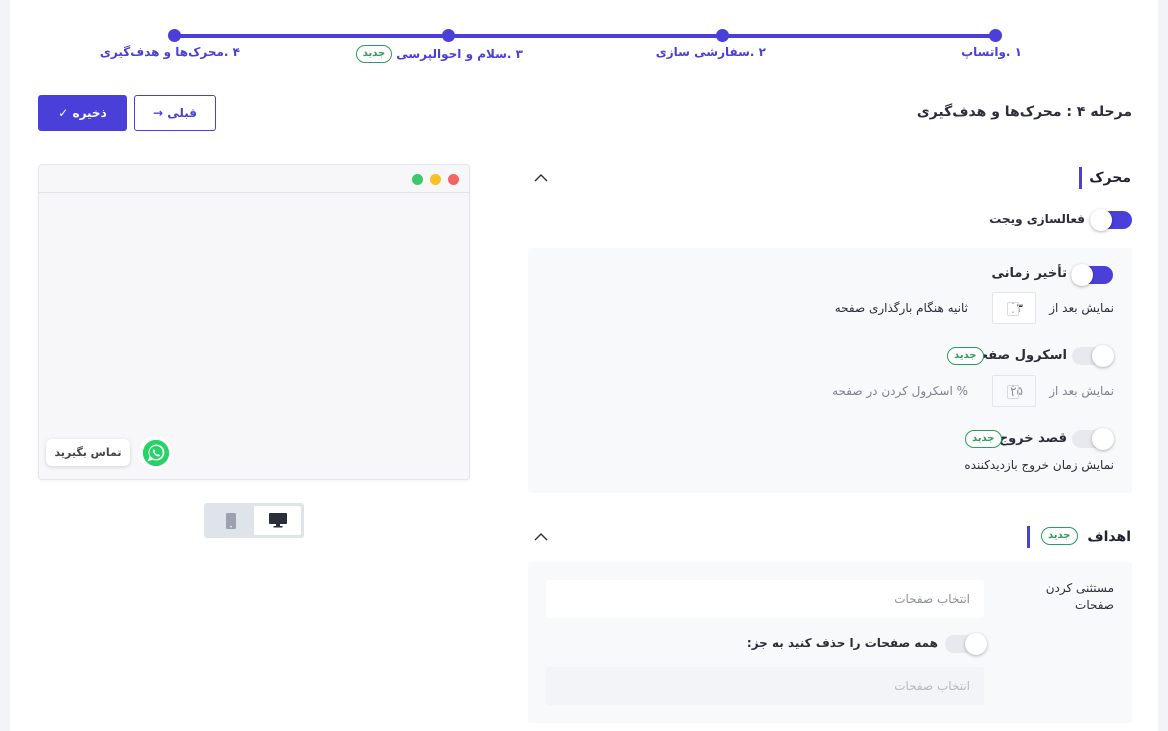  I want to click on exclude-pages-label: مستثنی کردن صفحات, so click(1080, 596).